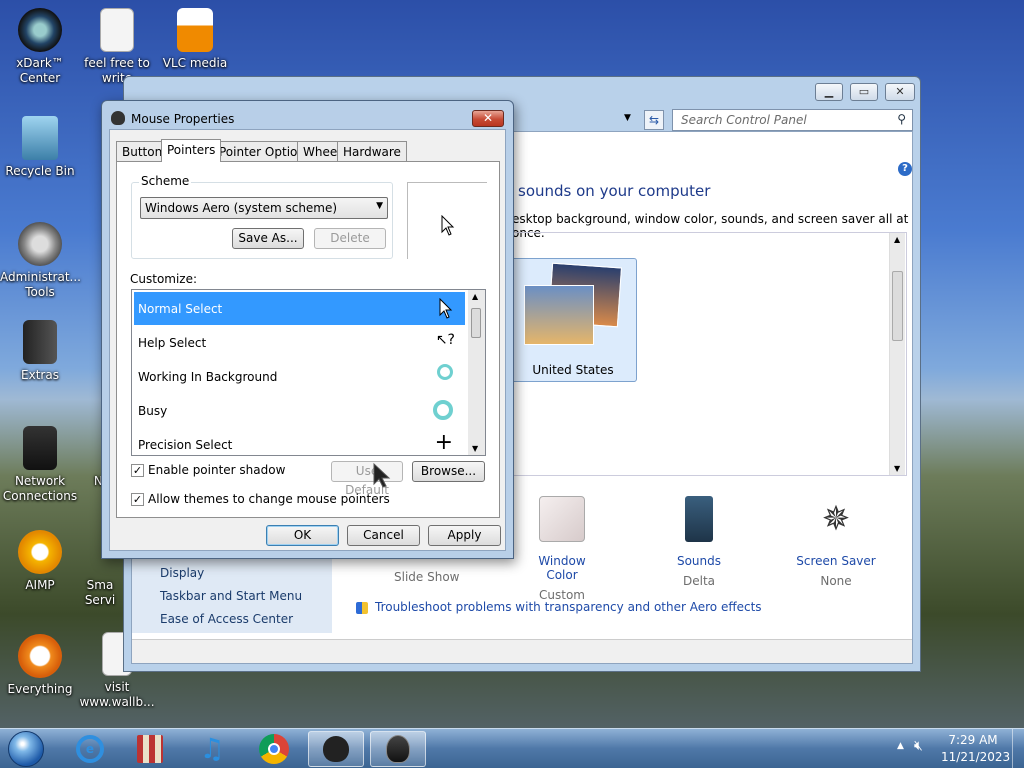  I want to click on scheme-select: Windows Aero (system scheme) ▼, so click(264, 208).